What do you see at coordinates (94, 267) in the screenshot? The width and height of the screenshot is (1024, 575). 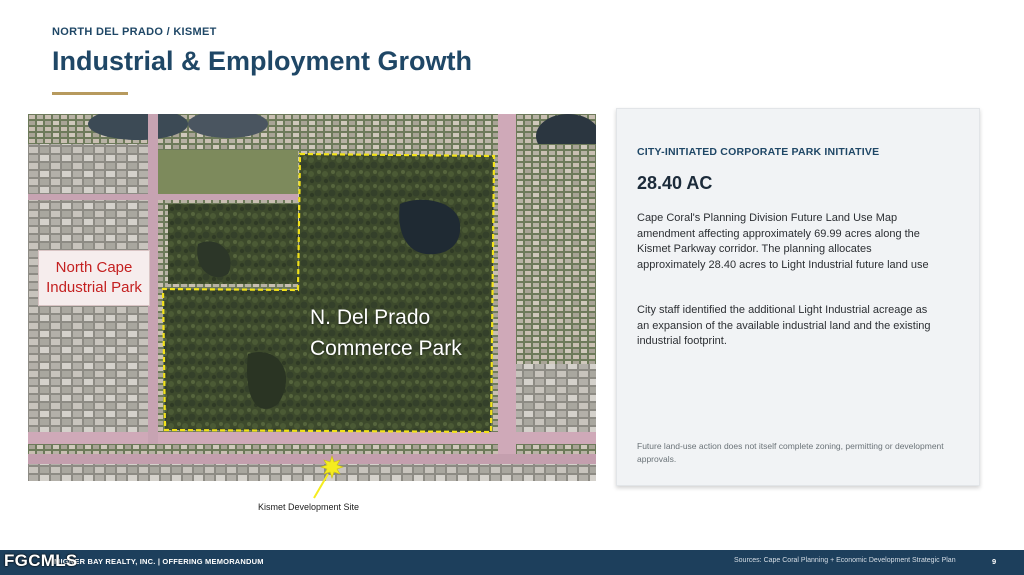 I see `north-cape-label-line1: North Cape` at bounding box center [94, 267].